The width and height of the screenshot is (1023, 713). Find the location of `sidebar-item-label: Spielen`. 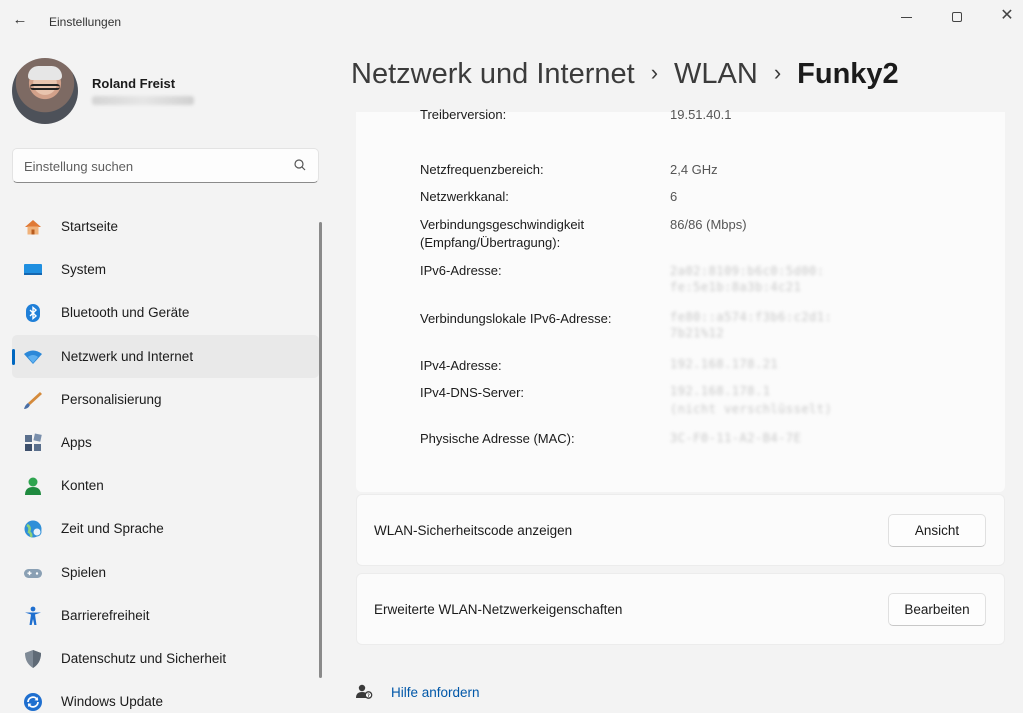

sidebar-item-label: Spielen is located at coordinates (84, 572).